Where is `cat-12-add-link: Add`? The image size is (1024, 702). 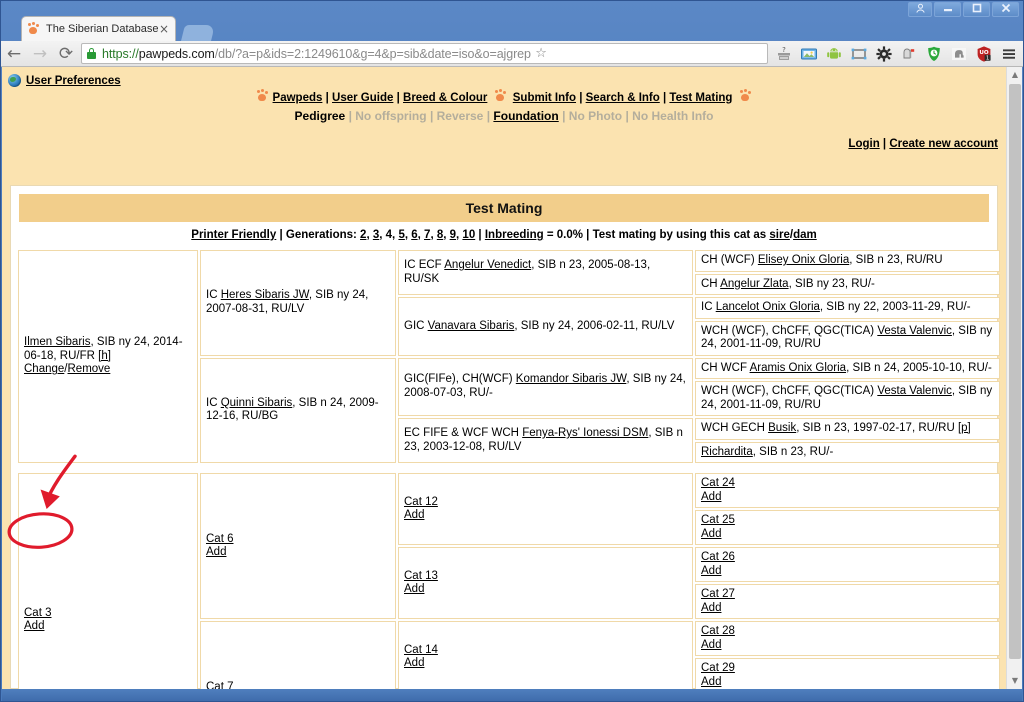
cat-12-add-link: Add is located at coordinates (414, 515).